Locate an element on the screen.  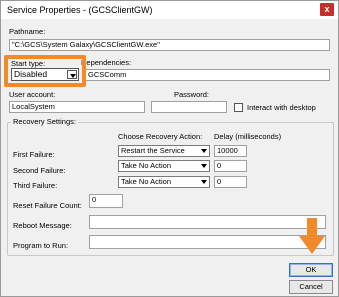
title-bar: Service Properties - (GCSClientGW) x is located at coordinates (169, 10).